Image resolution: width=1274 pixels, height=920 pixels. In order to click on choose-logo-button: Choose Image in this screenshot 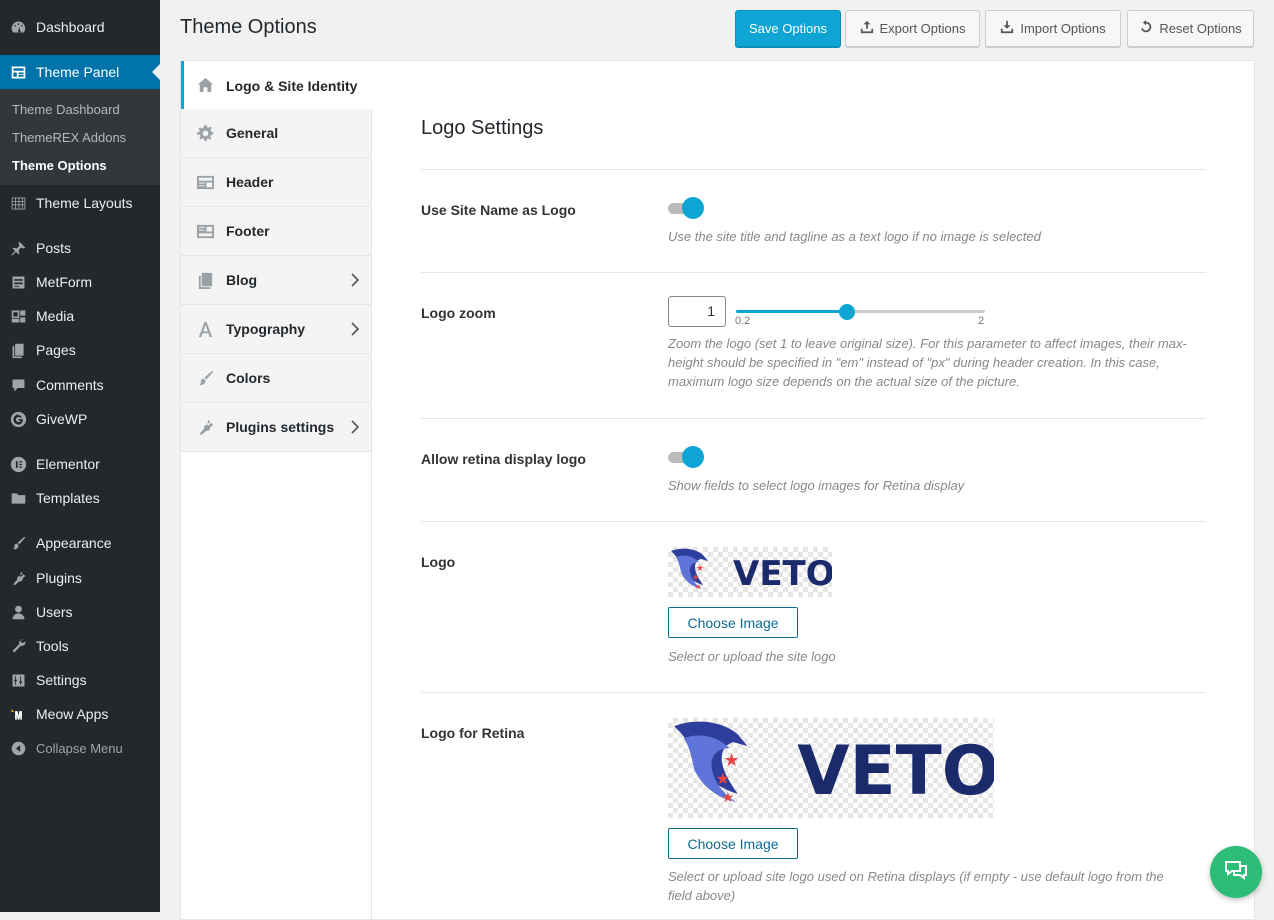, I will do `click(733, 622)`.